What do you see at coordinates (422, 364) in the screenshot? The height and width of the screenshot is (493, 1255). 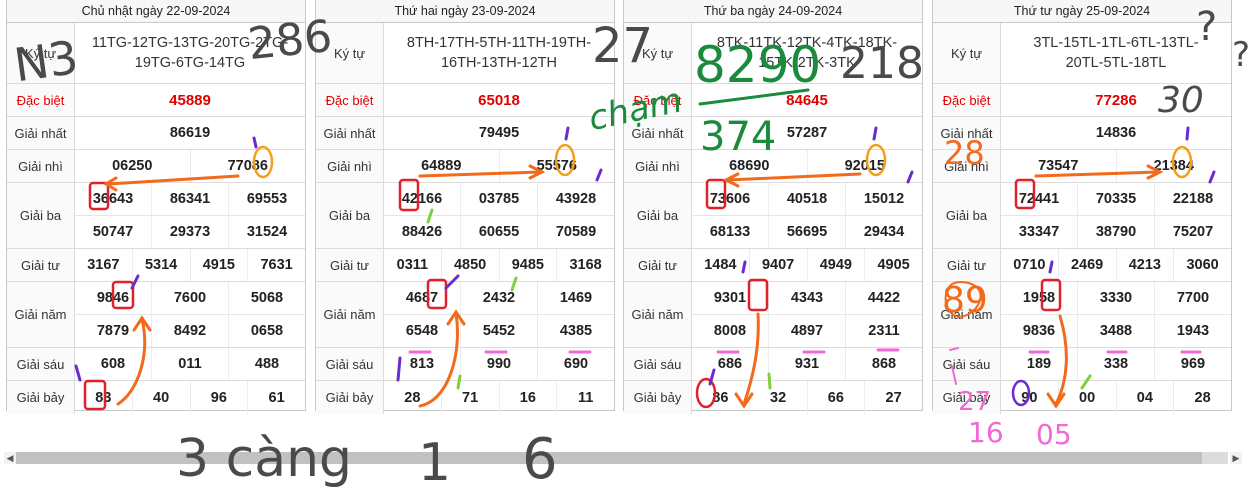 I see `prize-number: 813` at bounding box center [422, 364].